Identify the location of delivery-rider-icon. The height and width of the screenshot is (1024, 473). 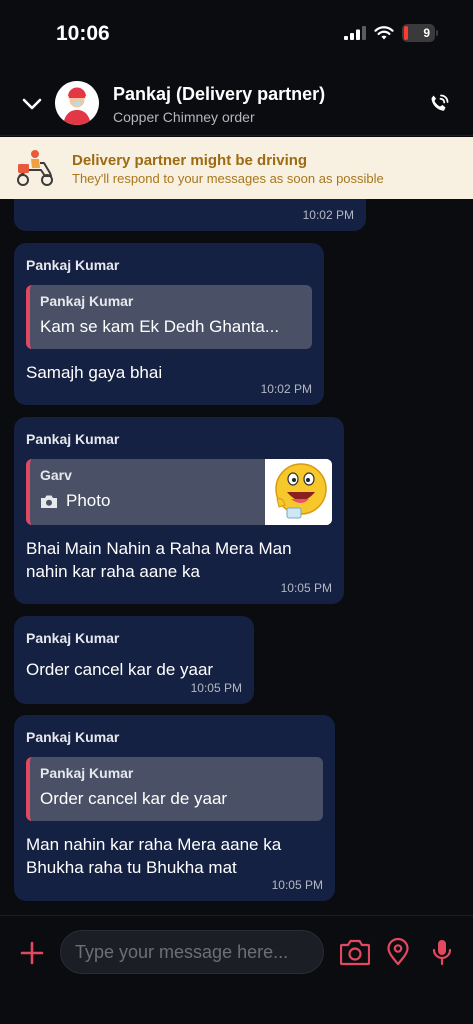
(77, 103).